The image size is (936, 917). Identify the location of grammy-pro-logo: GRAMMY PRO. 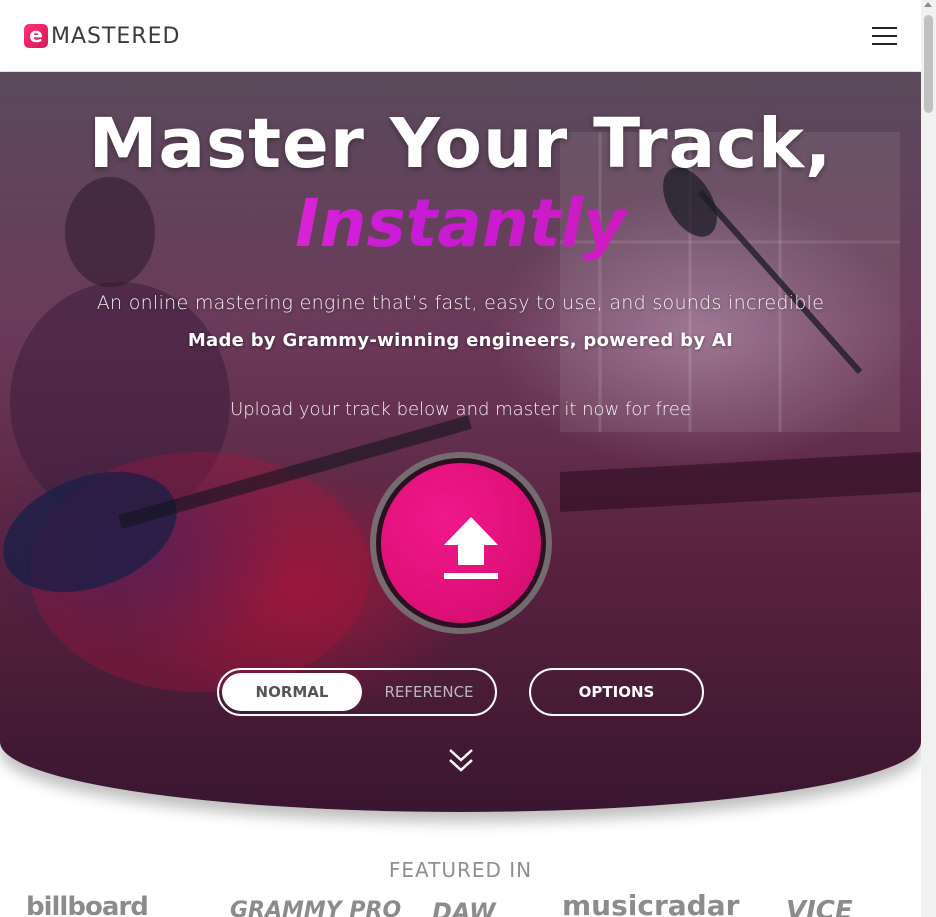
(316, 907).